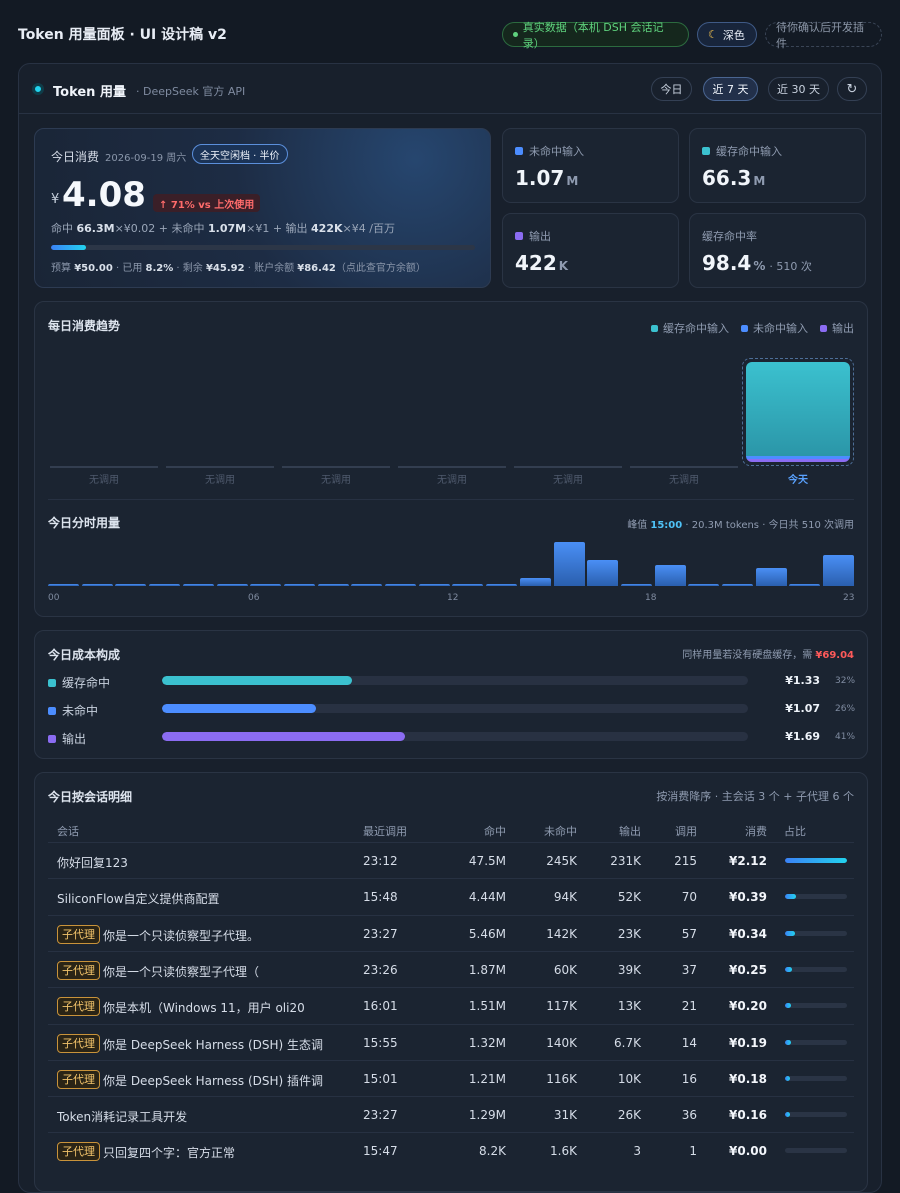  What do you see at coordinates (798, 89) in the screenshot?
I see `range-button-30d: 近 30 天` at bounding box center [798, 89].